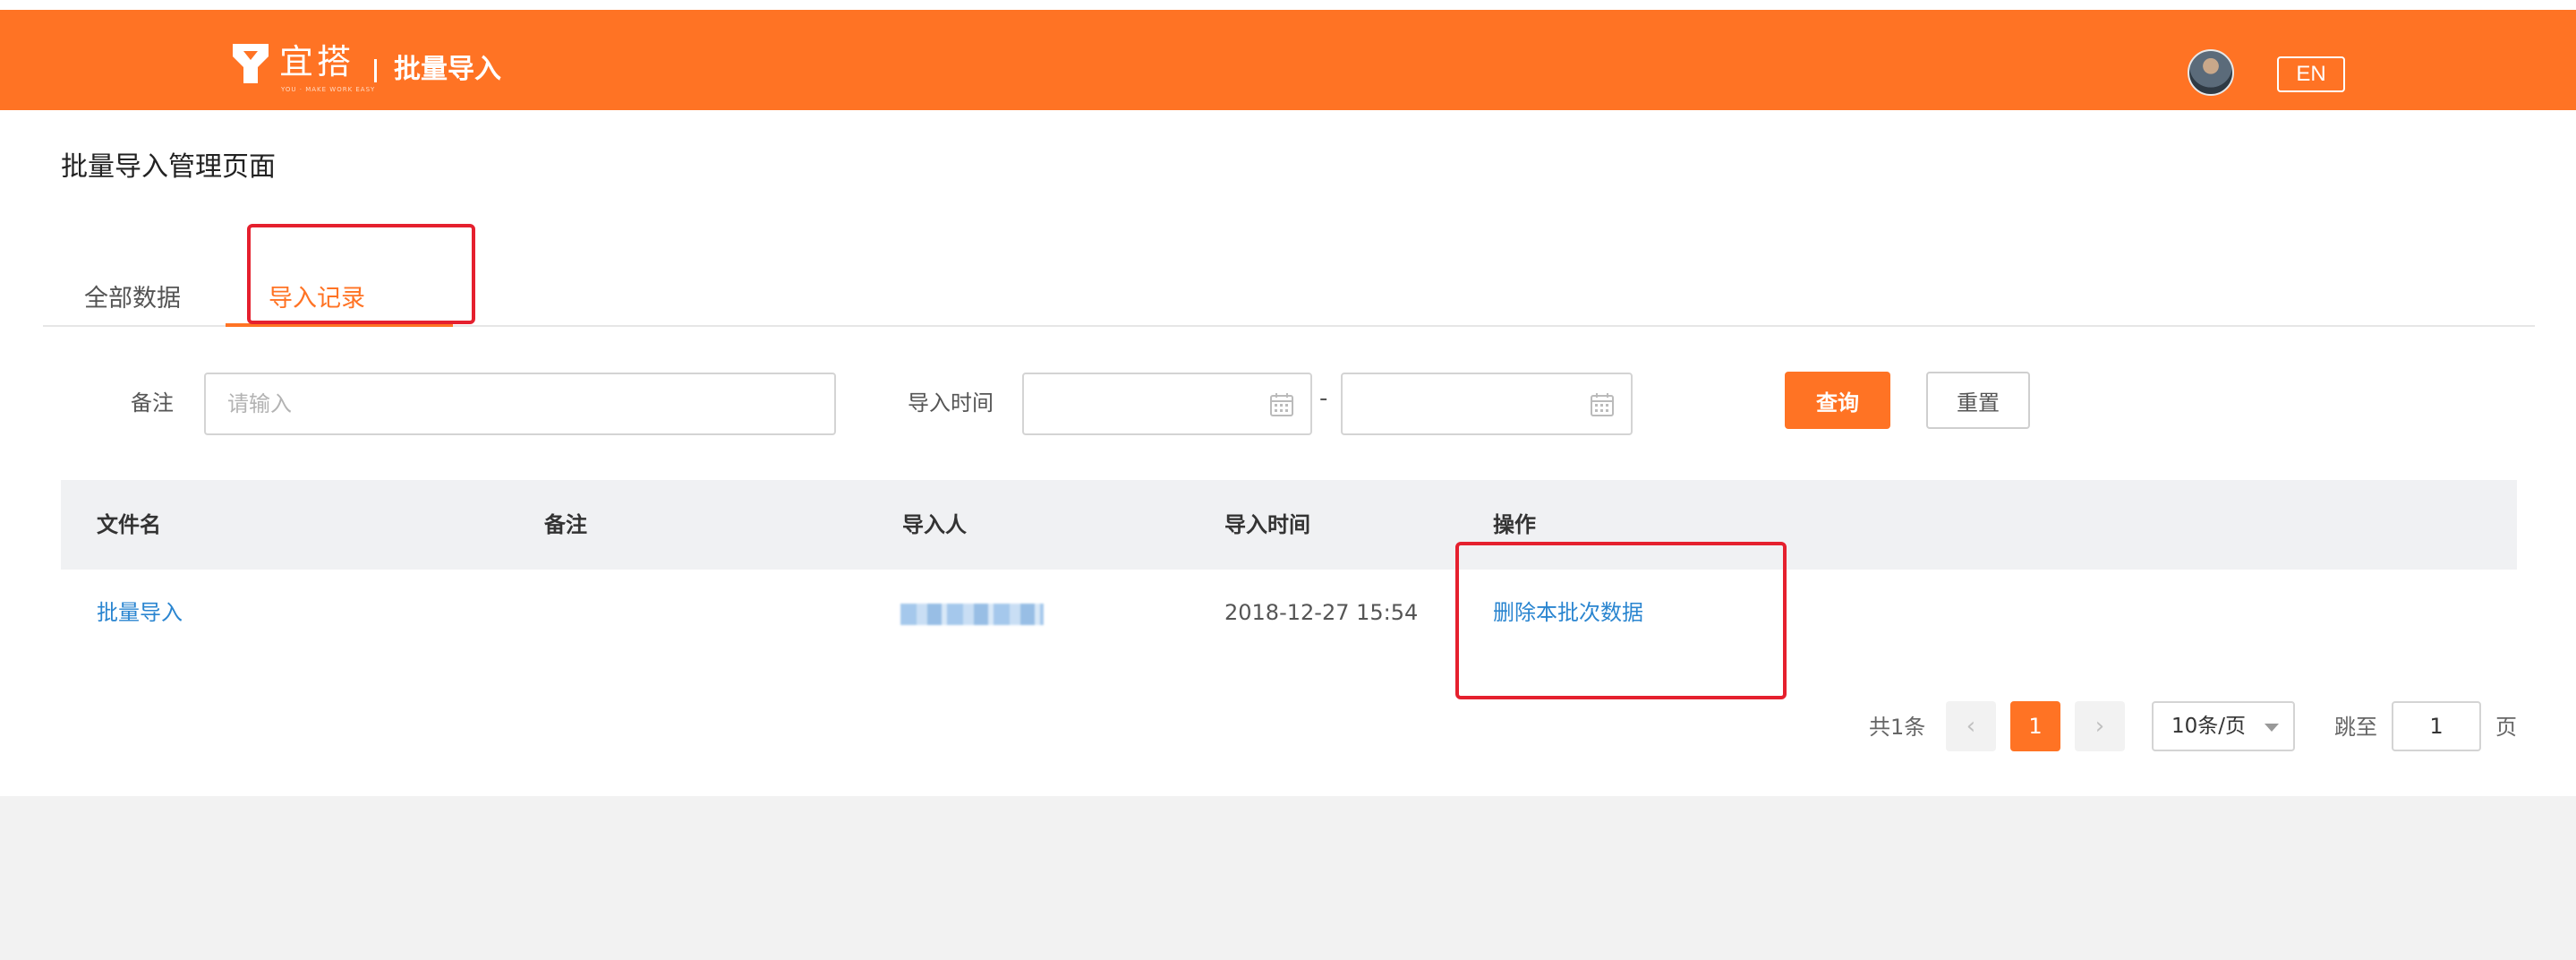 Image resolution: width=2576 pixels, height=960 pixels. Describe the element at coordinates (129, 525) in the screenshot. I see `column-header-file-name: 文件名` at that location.